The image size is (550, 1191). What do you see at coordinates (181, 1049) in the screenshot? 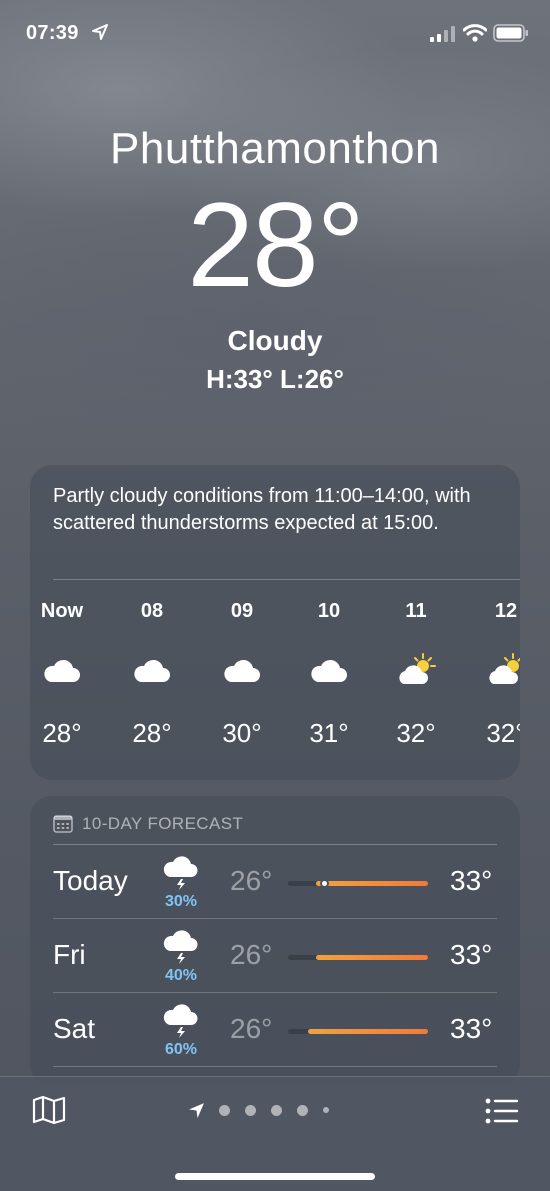
I see `precipitation-chance: 60%` at bounding box center [181, 1049].